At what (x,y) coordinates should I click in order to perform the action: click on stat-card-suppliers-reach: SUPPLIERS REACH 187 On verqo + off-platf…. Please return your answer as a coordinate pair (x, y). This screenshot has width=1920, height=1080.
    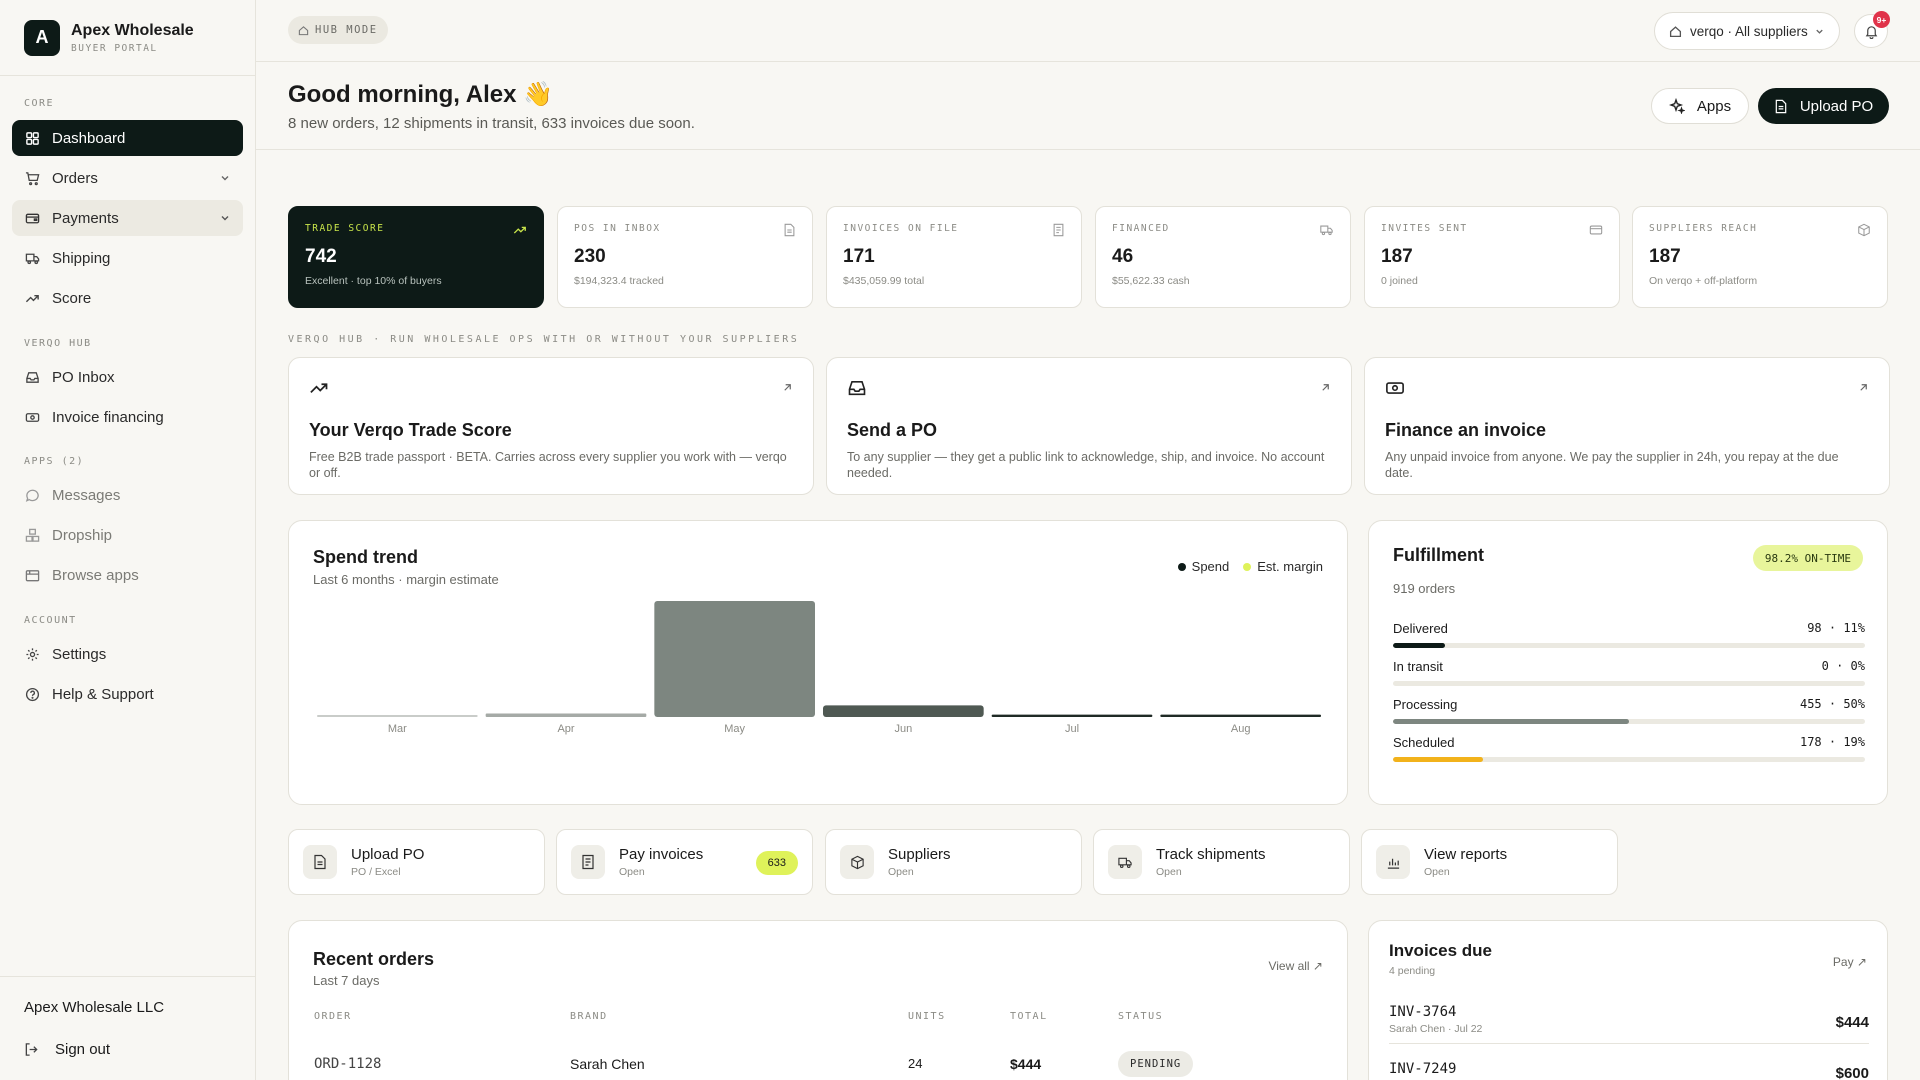
    Looking at the image, I should click on (1760, 257).